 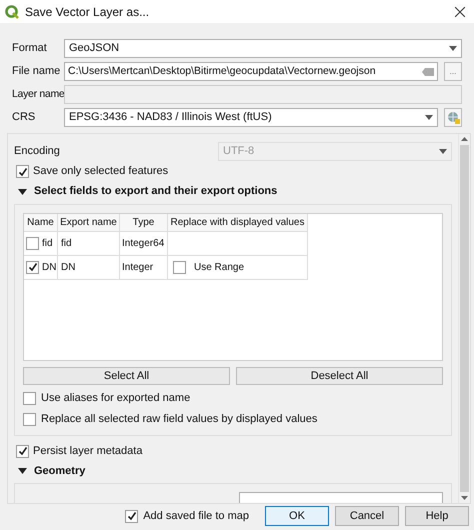 What do you see at coordinates (251, 71) in the screenshot?
I see `file-name-field: C:\Users\Mertcan\Desktop\Bitirme\geocupdata\Vectornew.geojson` at bounding box center [251, 71].